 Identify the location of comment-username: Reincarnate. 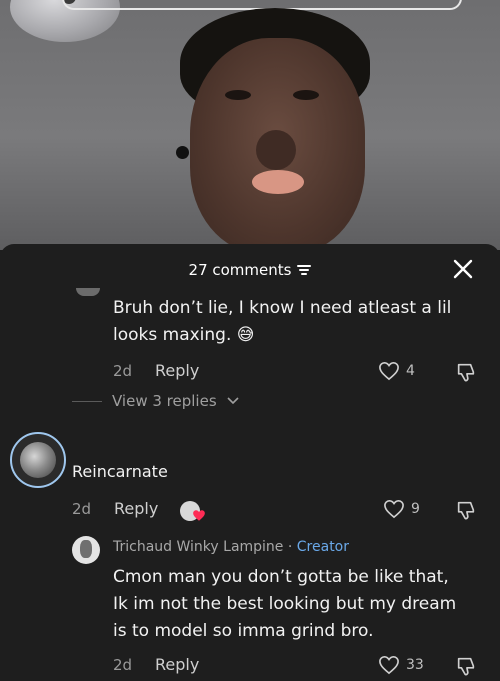
(120, 471).